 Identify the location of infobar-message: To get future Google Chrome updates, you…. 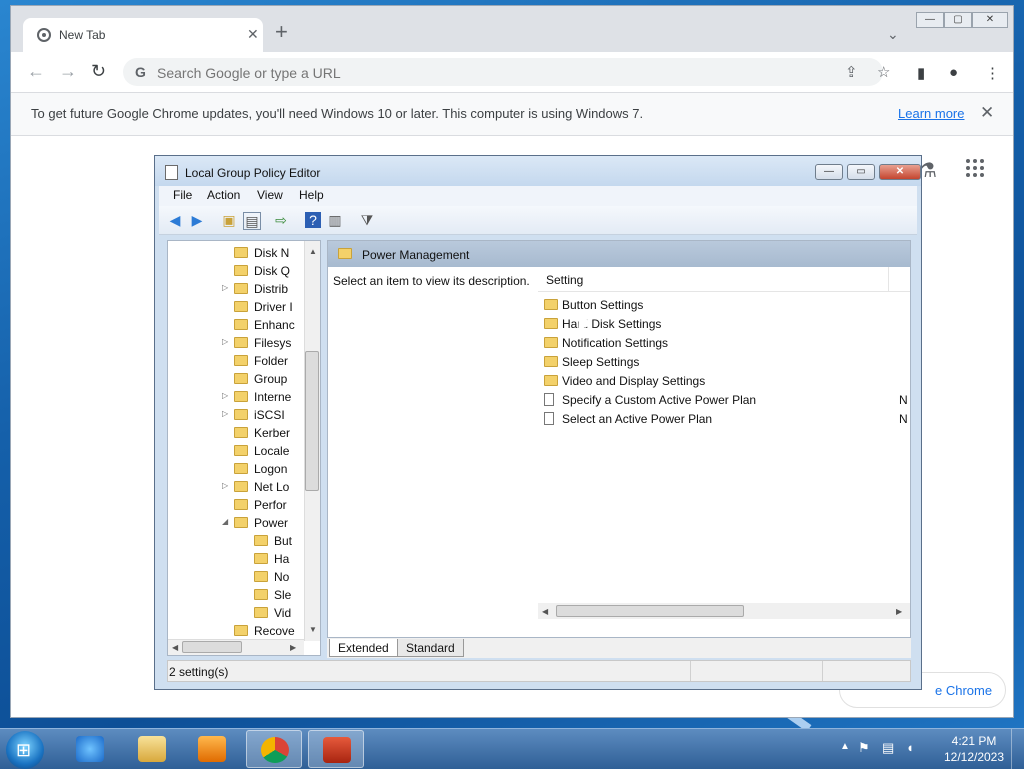
(337, 113).